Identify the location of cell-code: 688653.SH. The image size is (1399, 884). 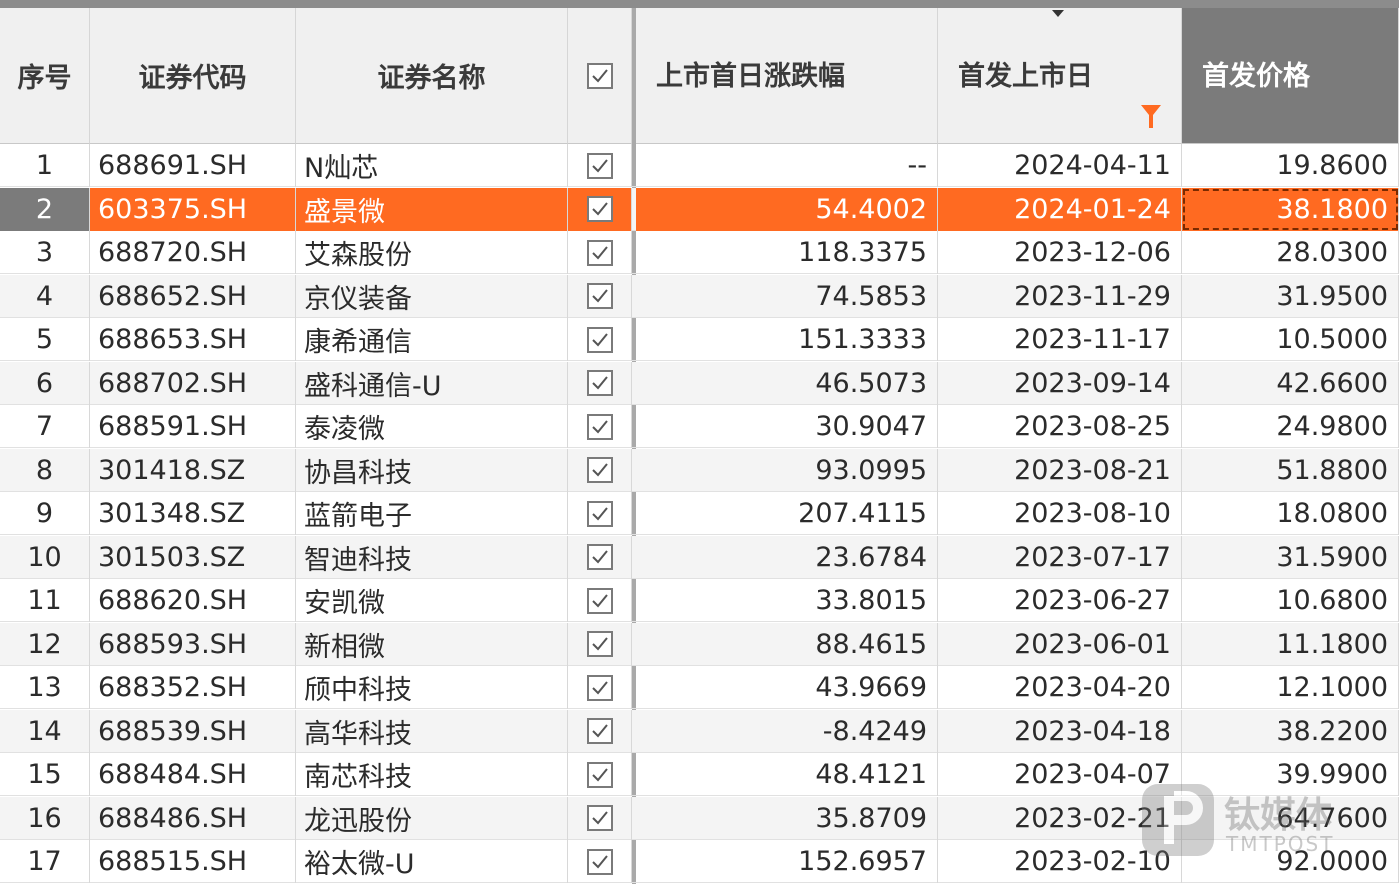
(193, 339).